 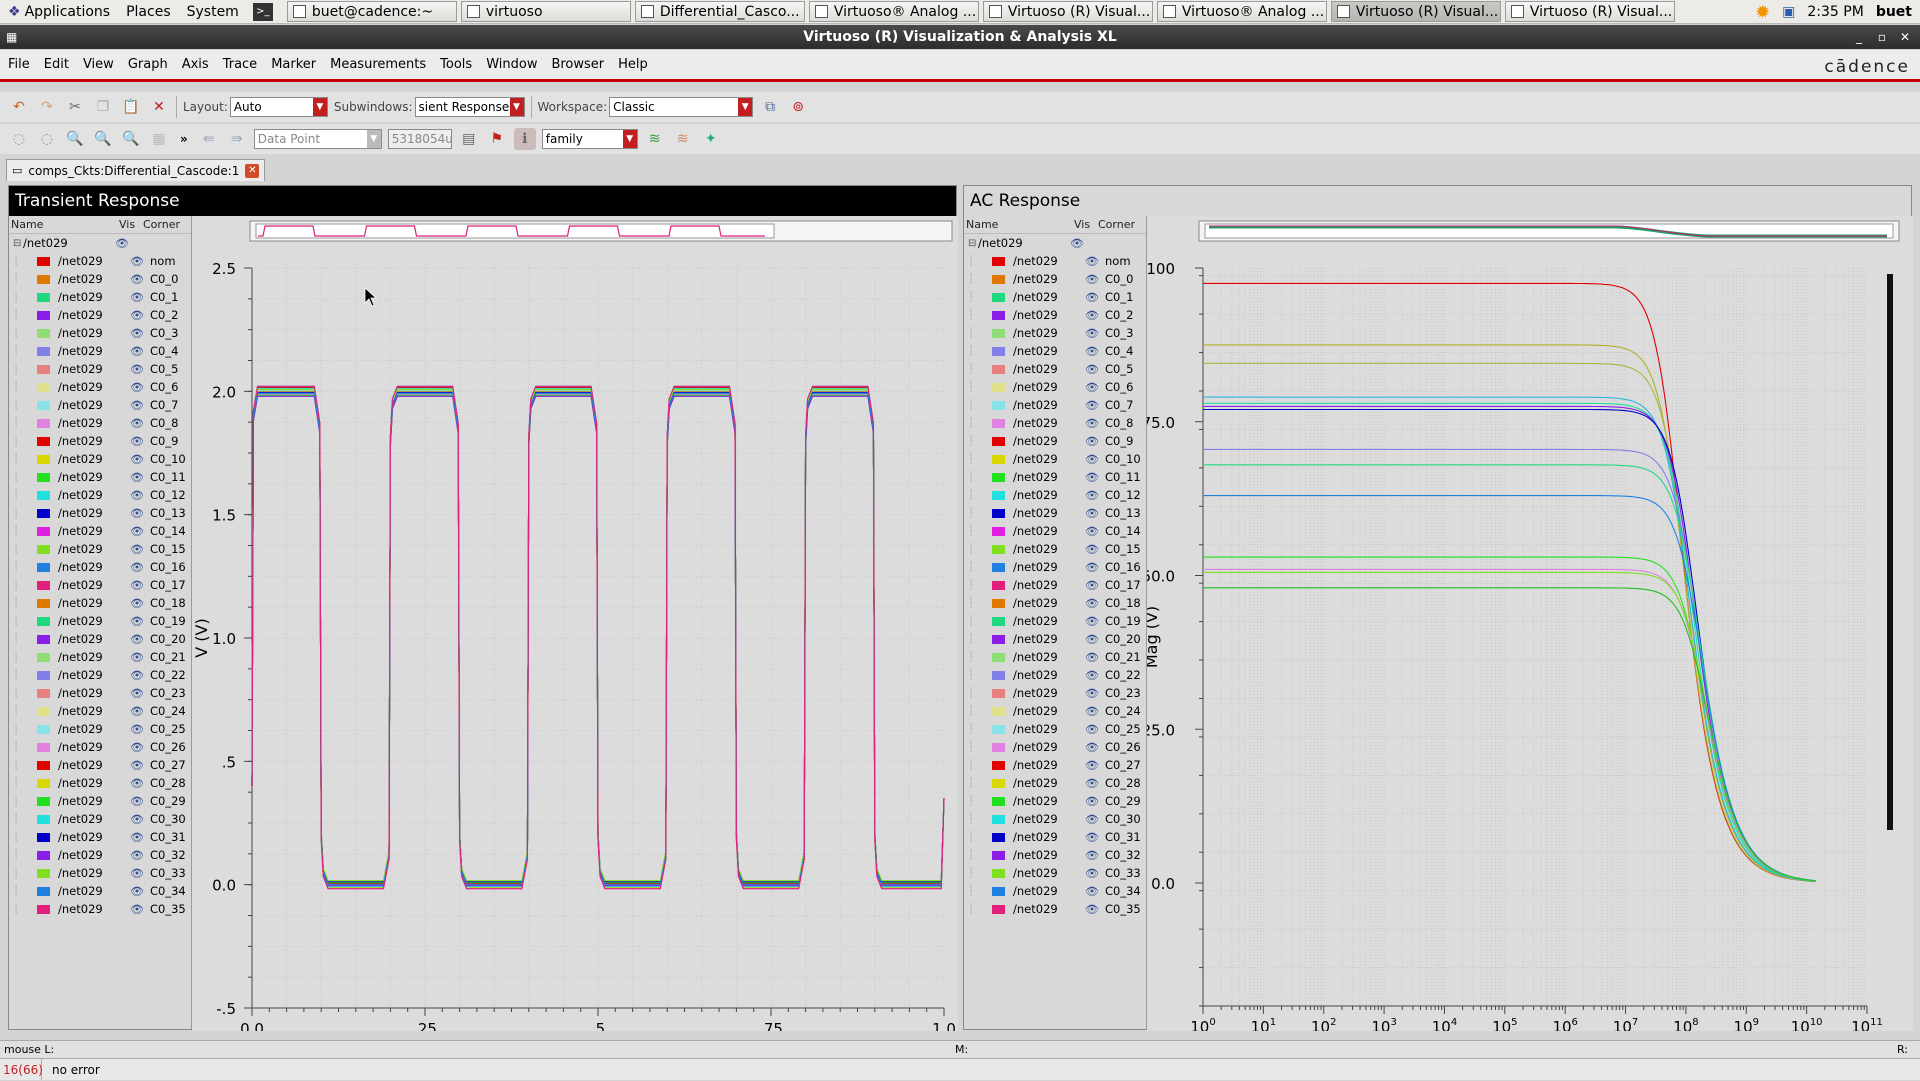 I want to click on legend-row: ┆/net029 👁 C0_25, so click(x=100, y=729).